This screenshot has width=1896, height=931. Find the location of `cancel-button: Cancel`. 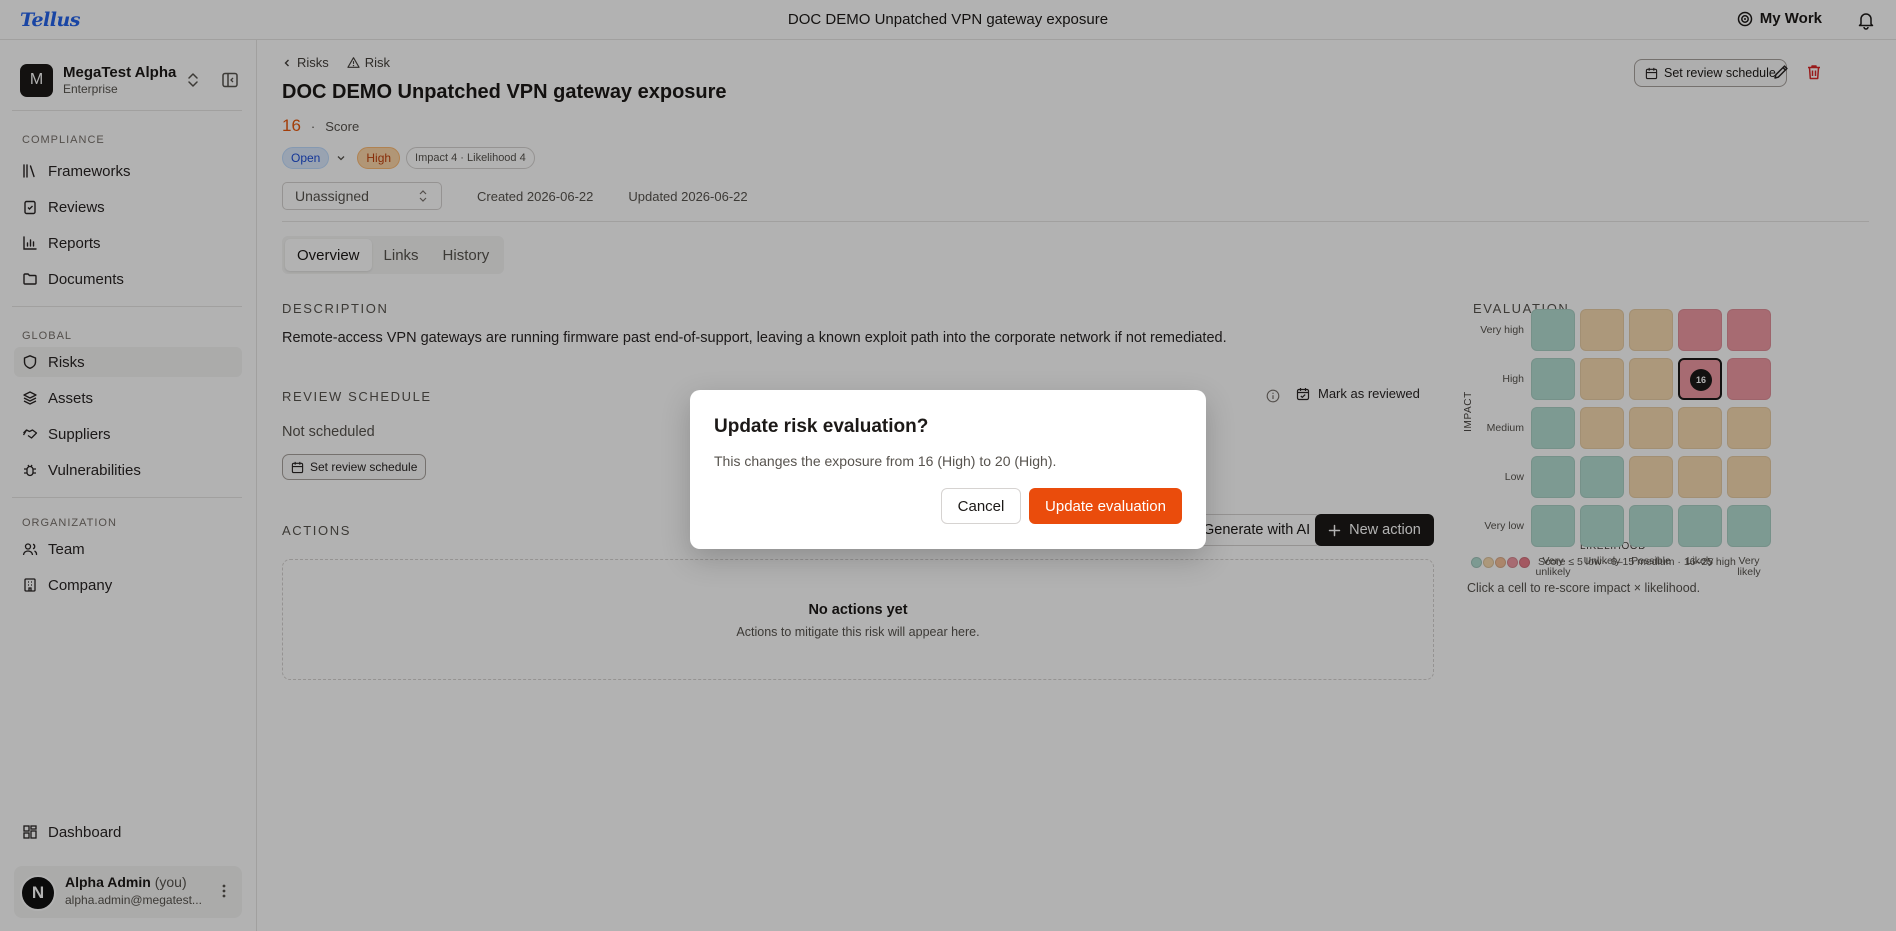

cancel-button: Cancel is located at coordinates (981, 506).